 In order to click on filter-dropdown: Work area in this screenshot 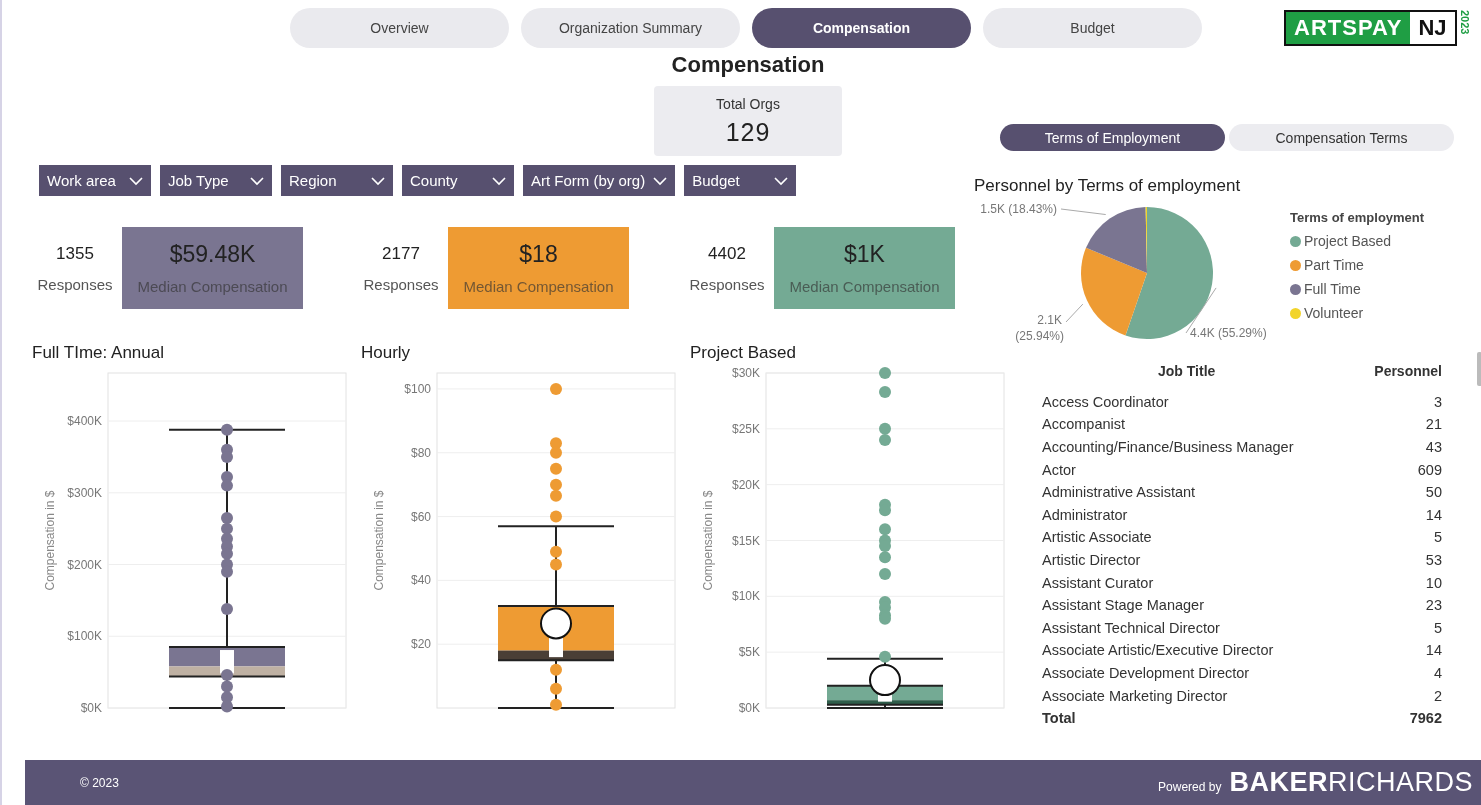, I will do `click(95, 180)`.